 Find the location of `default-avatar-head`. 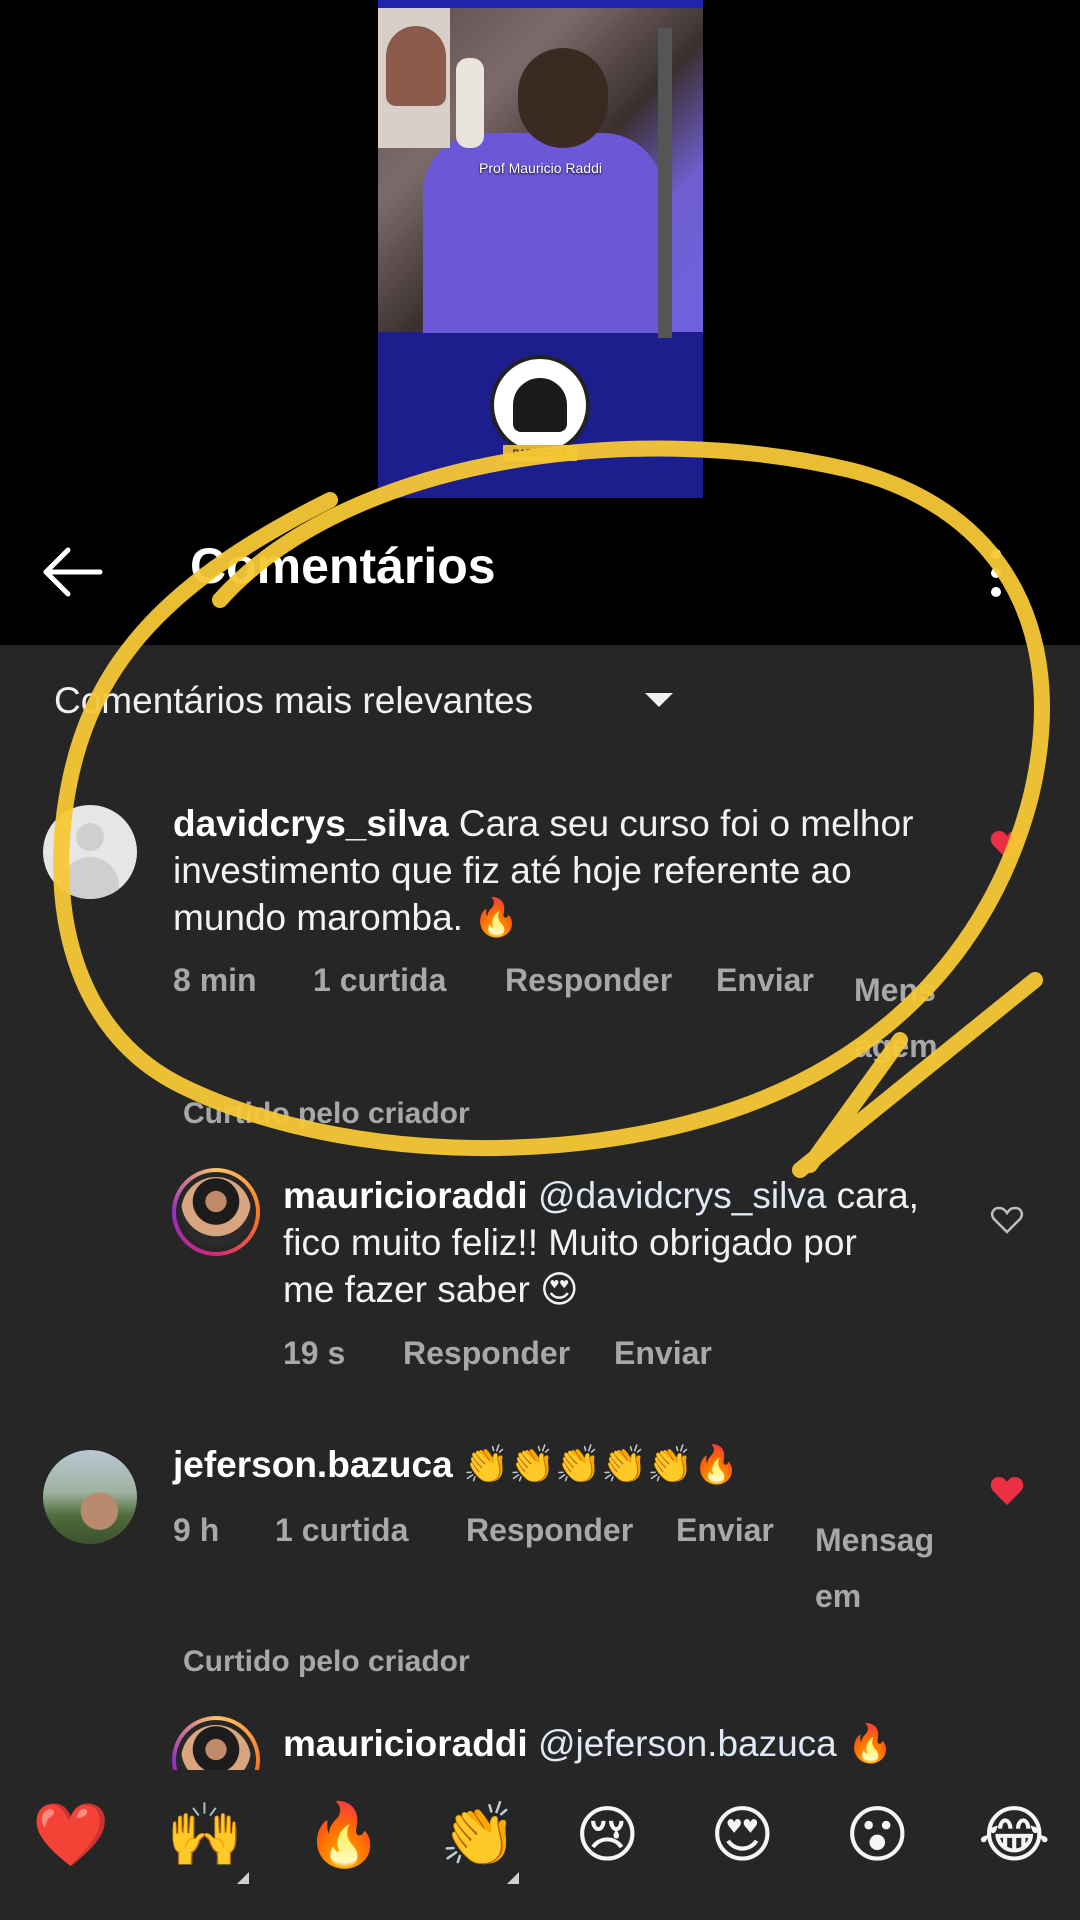

default-avatar-head is located at coordinates (90, 837).